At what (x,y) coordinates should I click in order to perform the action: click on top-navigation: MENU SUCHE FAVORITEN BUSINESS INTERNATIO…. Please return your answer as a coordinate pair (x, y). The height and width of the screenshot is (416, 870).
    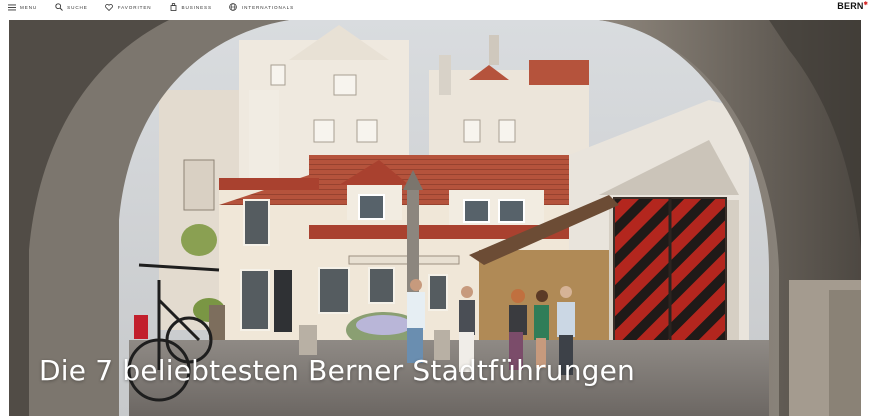
    Looking at the image, I should click on (435, 7).